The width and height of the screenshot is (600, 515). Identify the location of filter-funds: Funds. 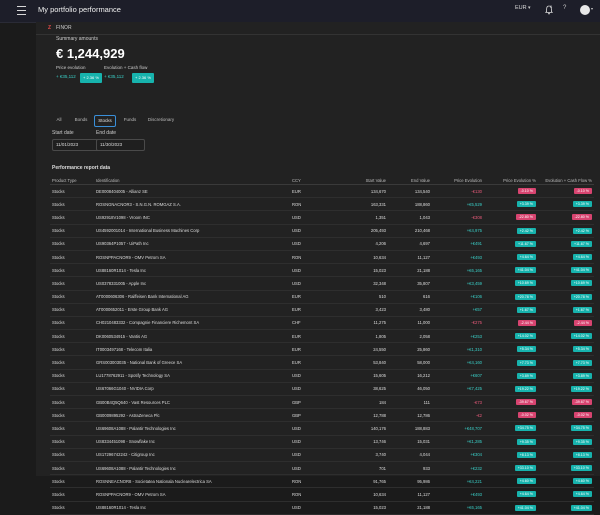
(130, 120).